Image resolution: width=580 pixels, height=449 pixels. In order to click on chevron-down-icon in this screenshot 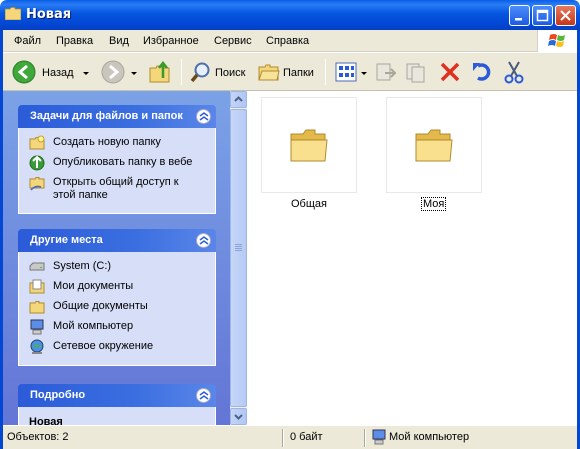, I will do `click(238, 417)`.